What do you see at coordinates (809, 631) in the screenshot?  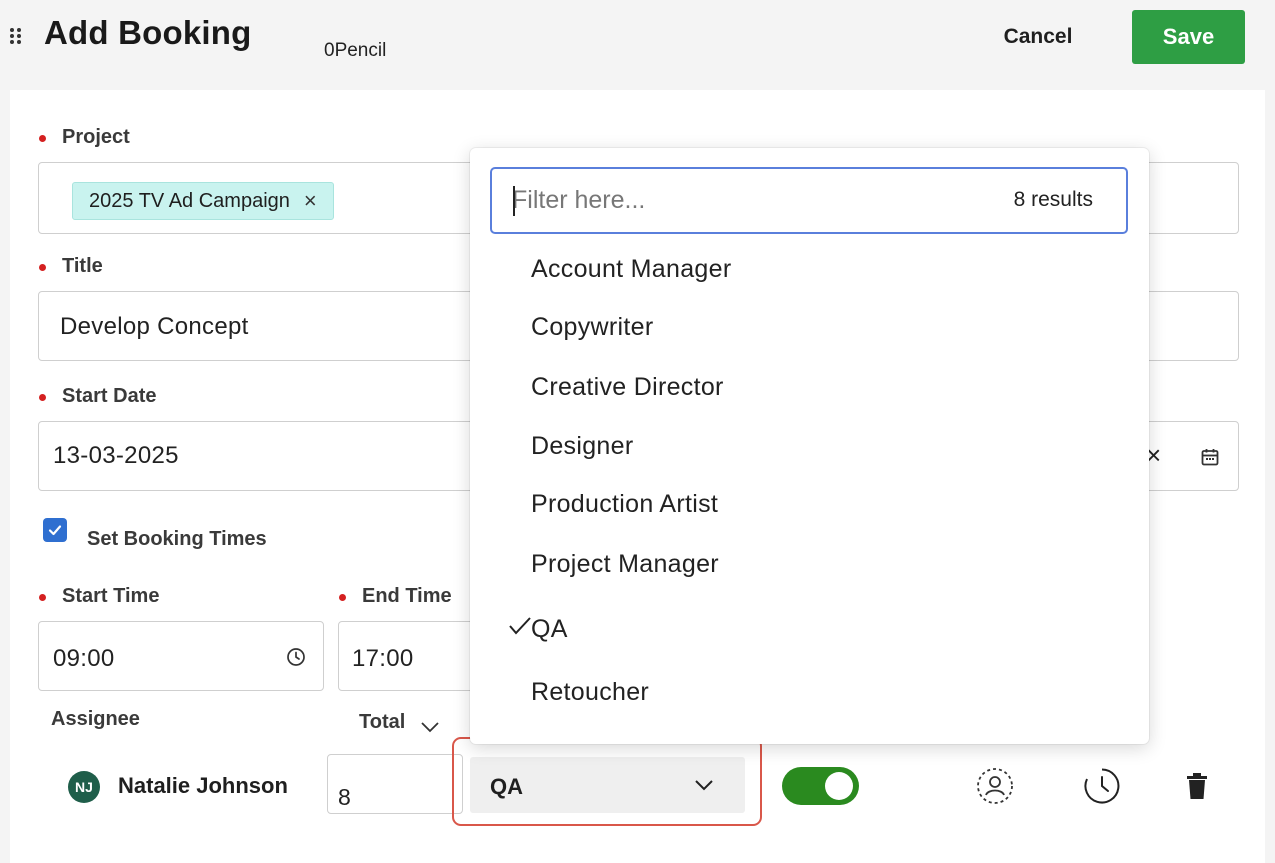 I see `role-option-qa: QA` at bounding box center [809, 631].